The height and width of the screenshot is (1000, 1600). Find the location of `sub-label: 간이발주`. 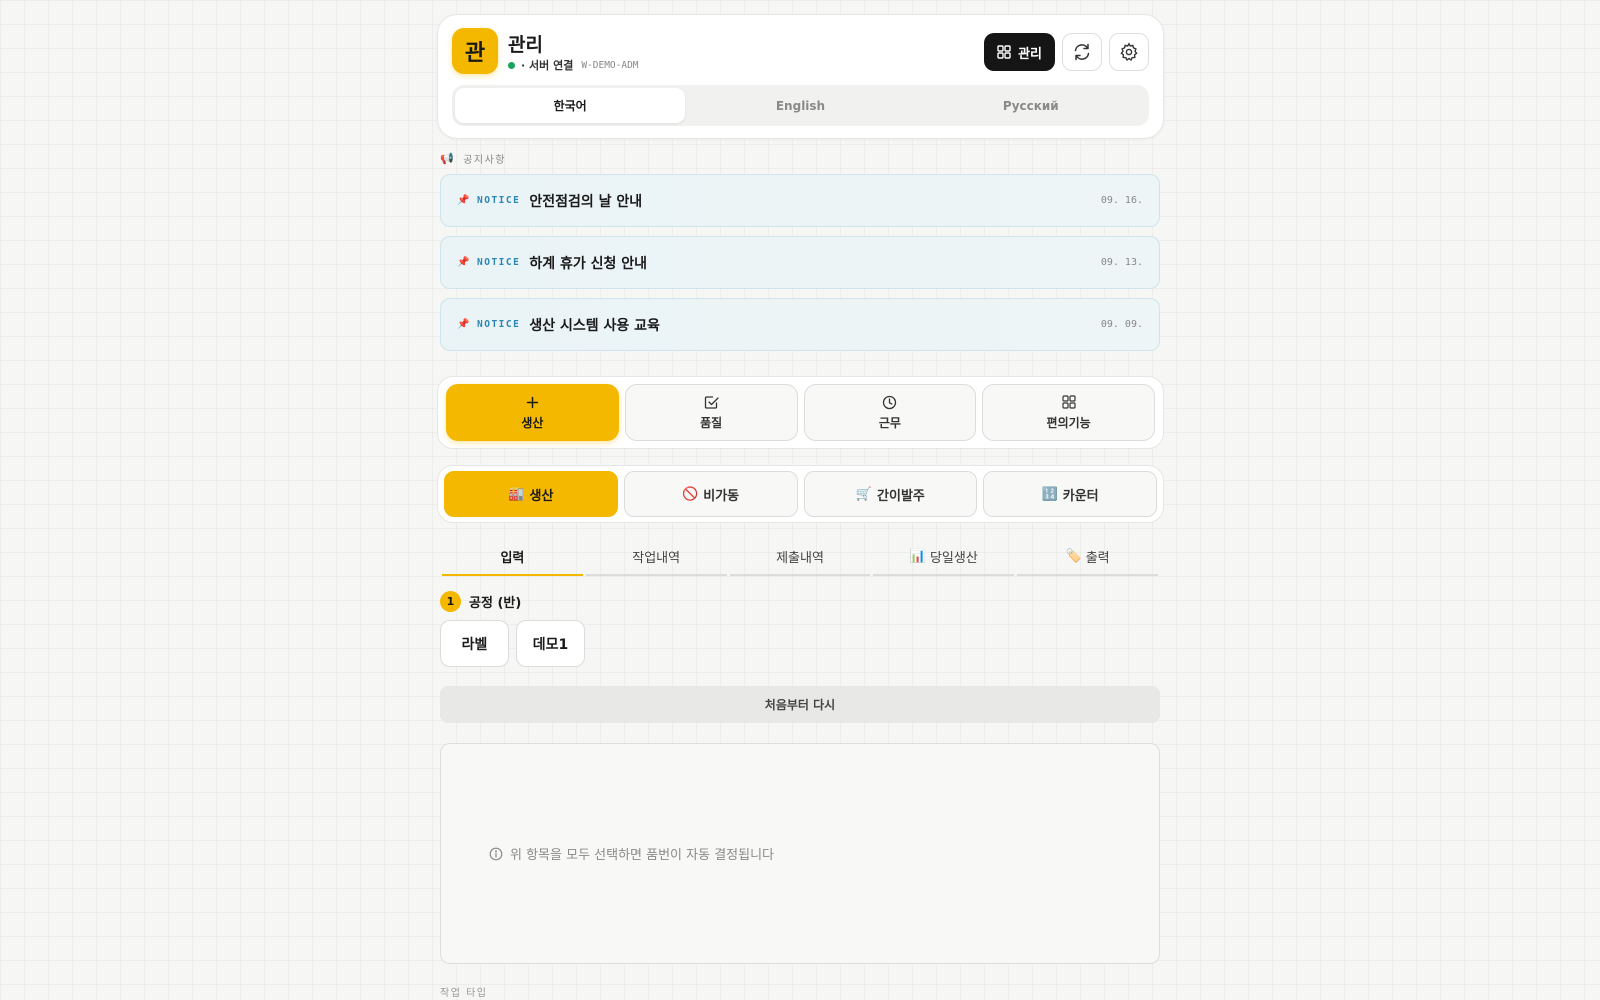

sub-label: 간이발주 is located at coordinates (901, 496).